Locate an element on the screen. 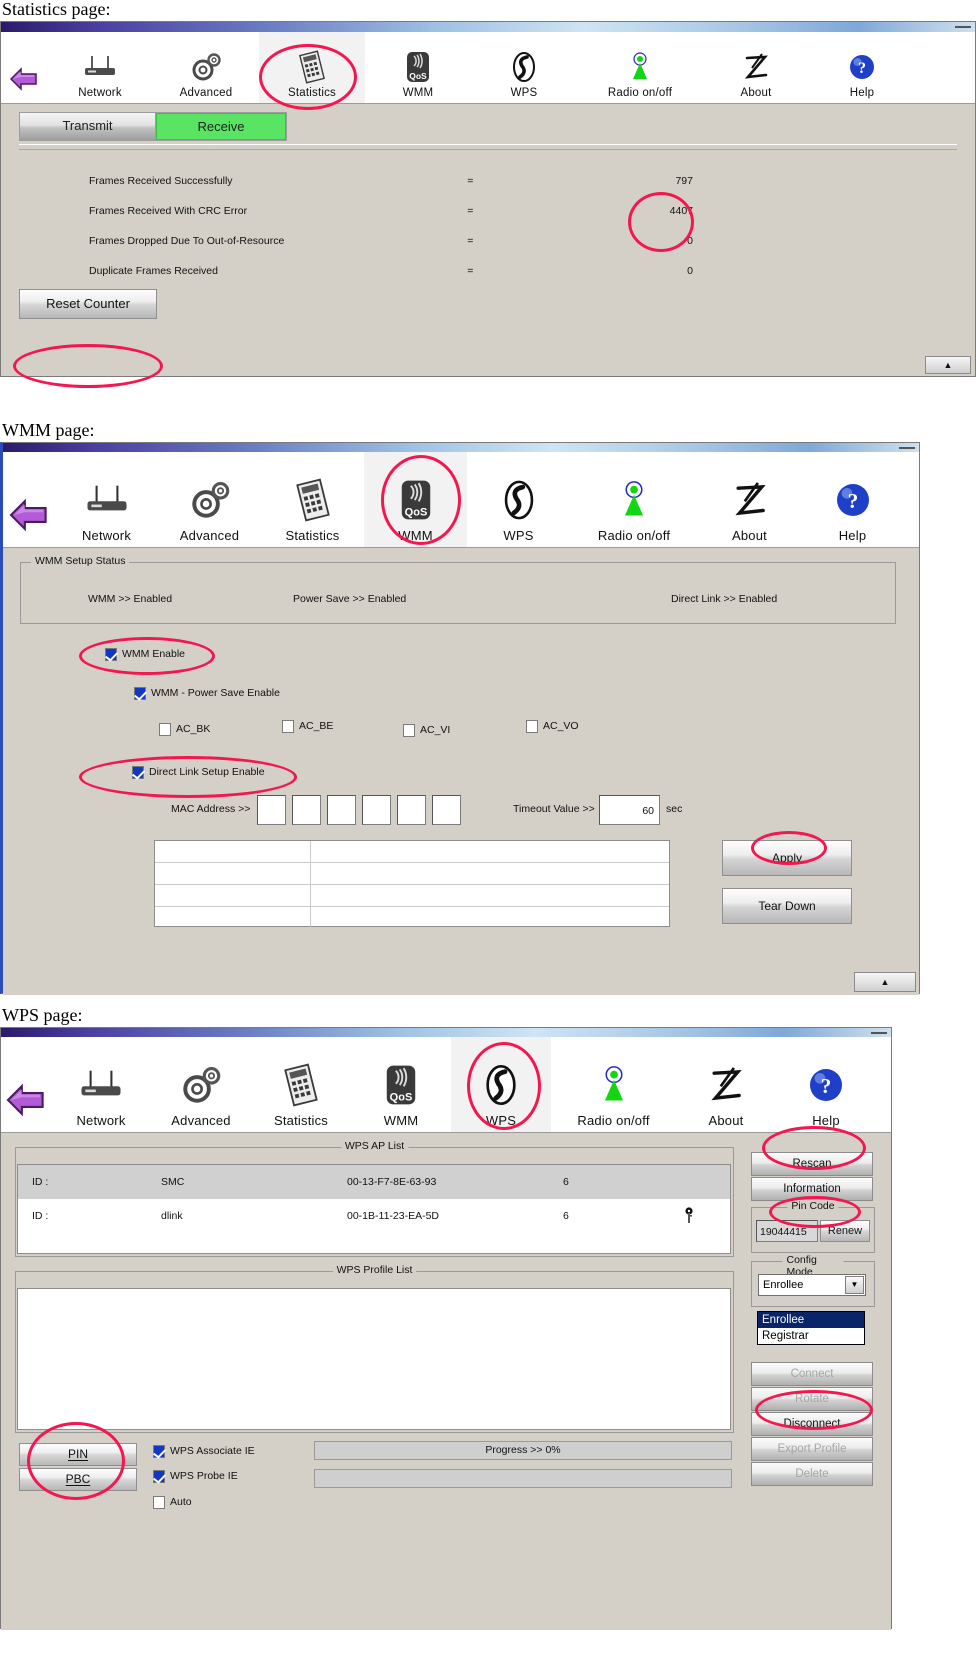  wps-caption: WPS page: is located at coordinates (42, 1014).